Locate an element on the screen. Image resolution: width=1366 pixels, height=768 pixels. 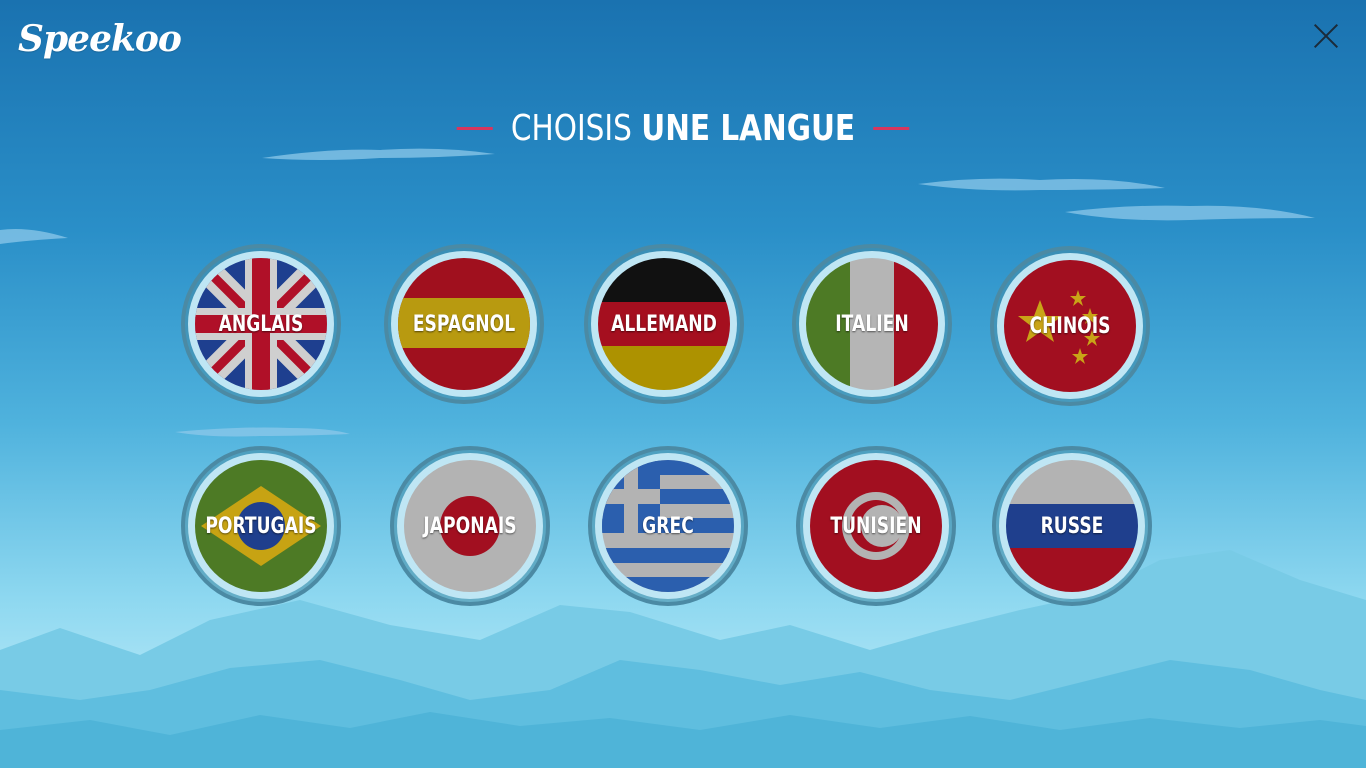
language-label: TUNISIEN is located at coordinates (876, 526).